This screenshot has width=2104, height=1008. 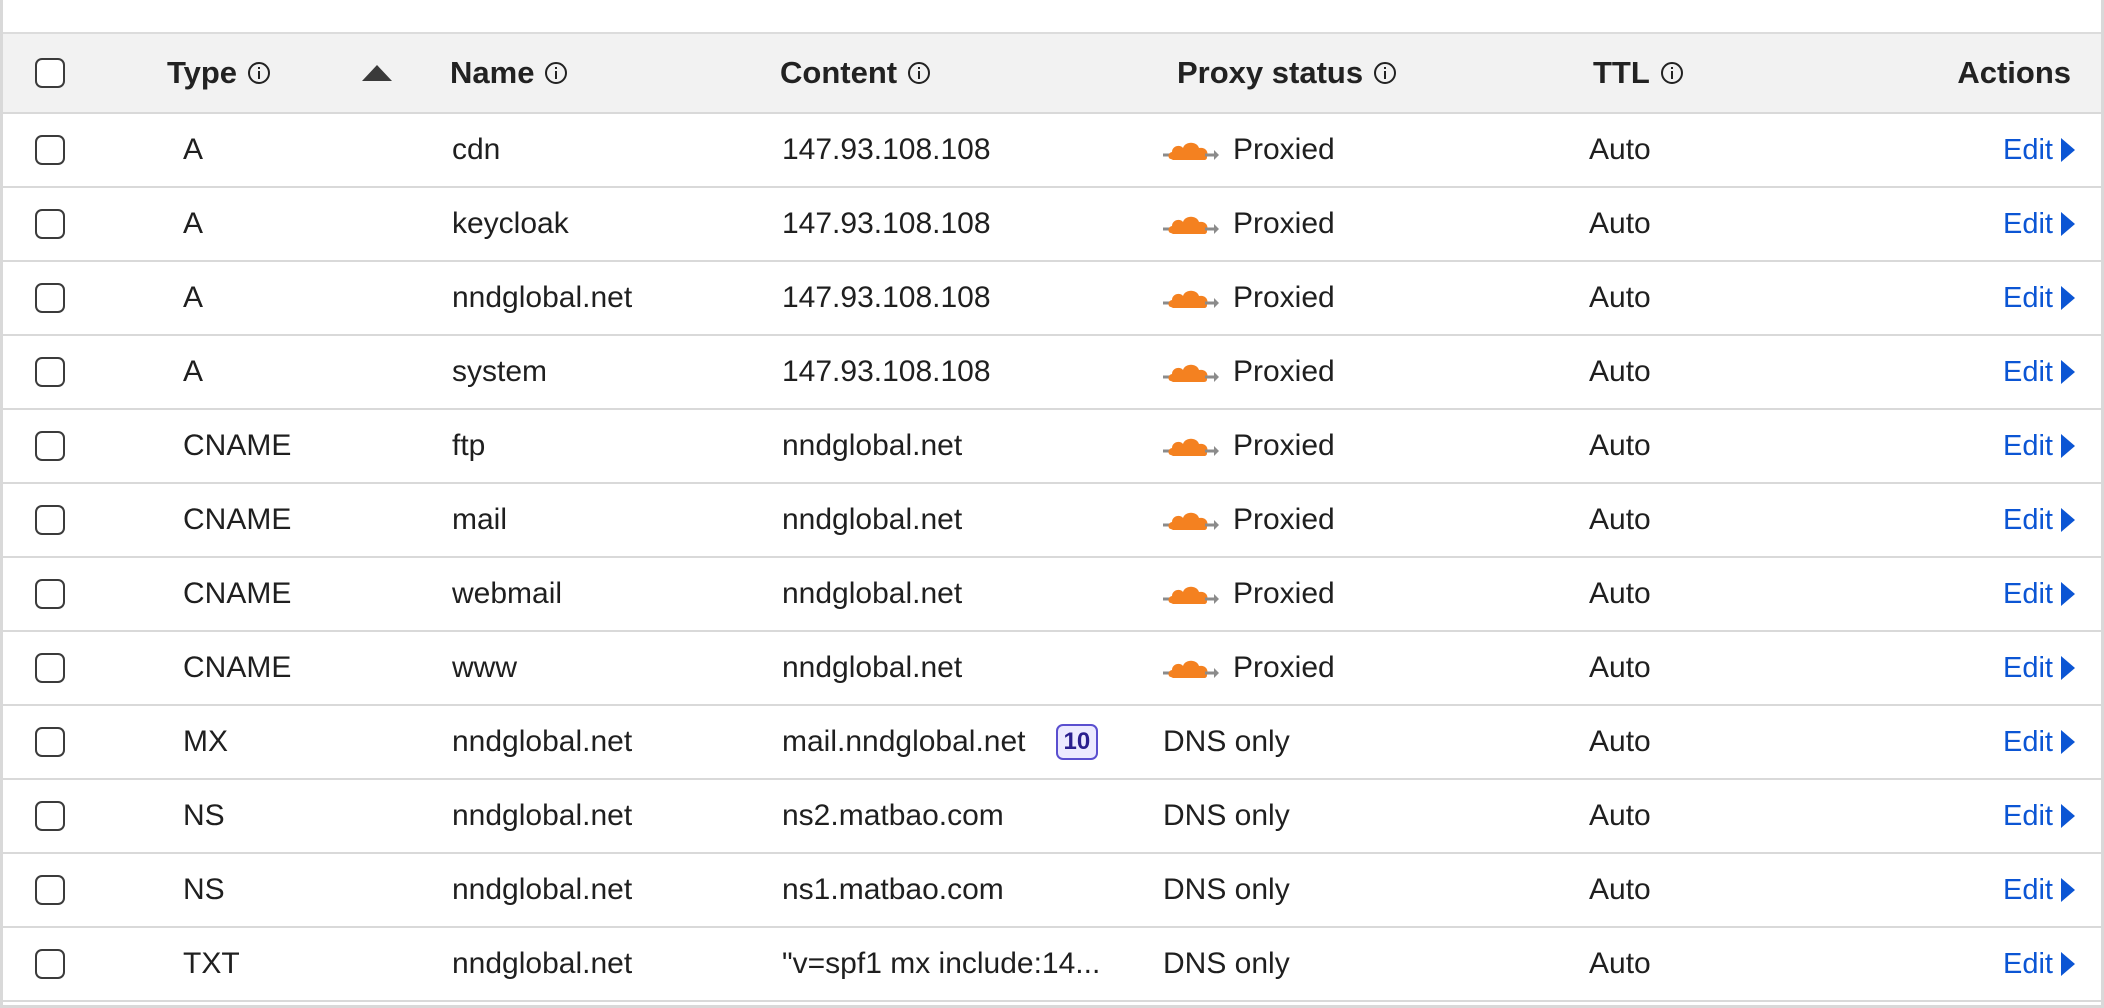 I want to click on record-content-cell: nndglobal.net, so click(x=872, y=446).